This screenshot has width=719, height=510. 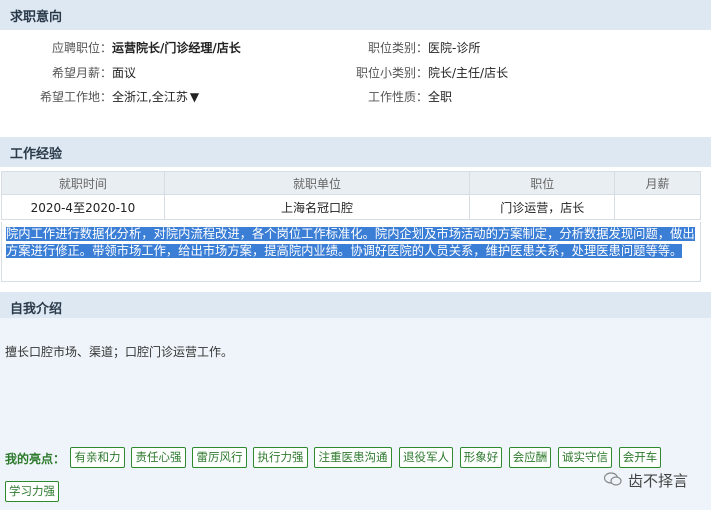 I want to click on location-value: 全浙江,全江苏, so click(x=150, y=97).